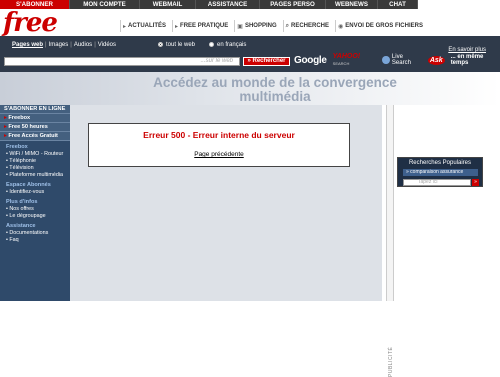  I want to click on sidebar-link-faq: Faq, so click(35, 240).